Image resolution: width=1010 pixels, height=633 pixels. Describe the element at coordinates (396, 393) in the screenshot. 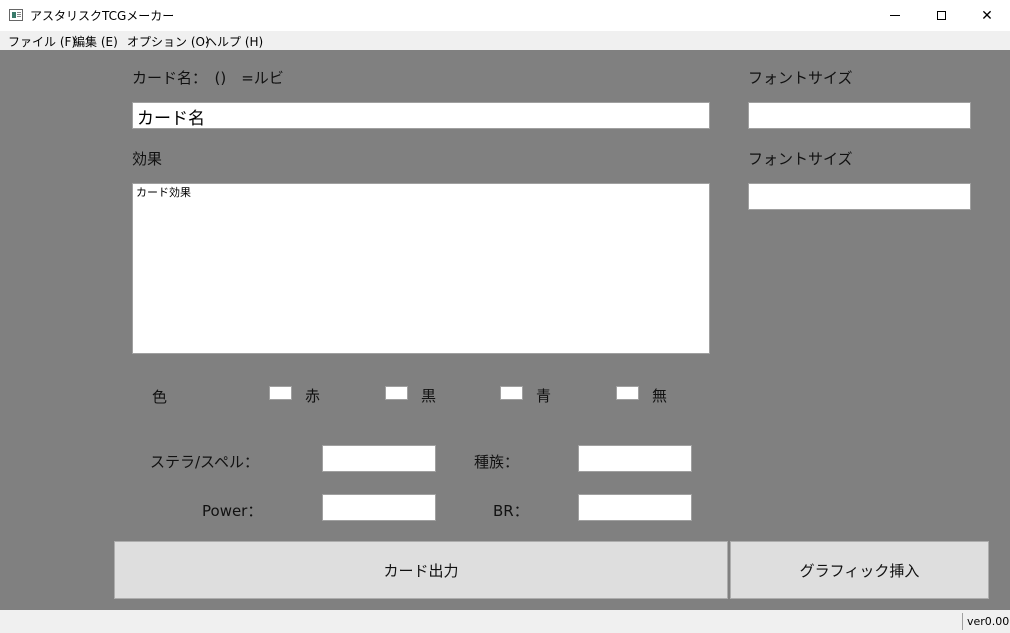

I see `color-black-checkbox` at that location.